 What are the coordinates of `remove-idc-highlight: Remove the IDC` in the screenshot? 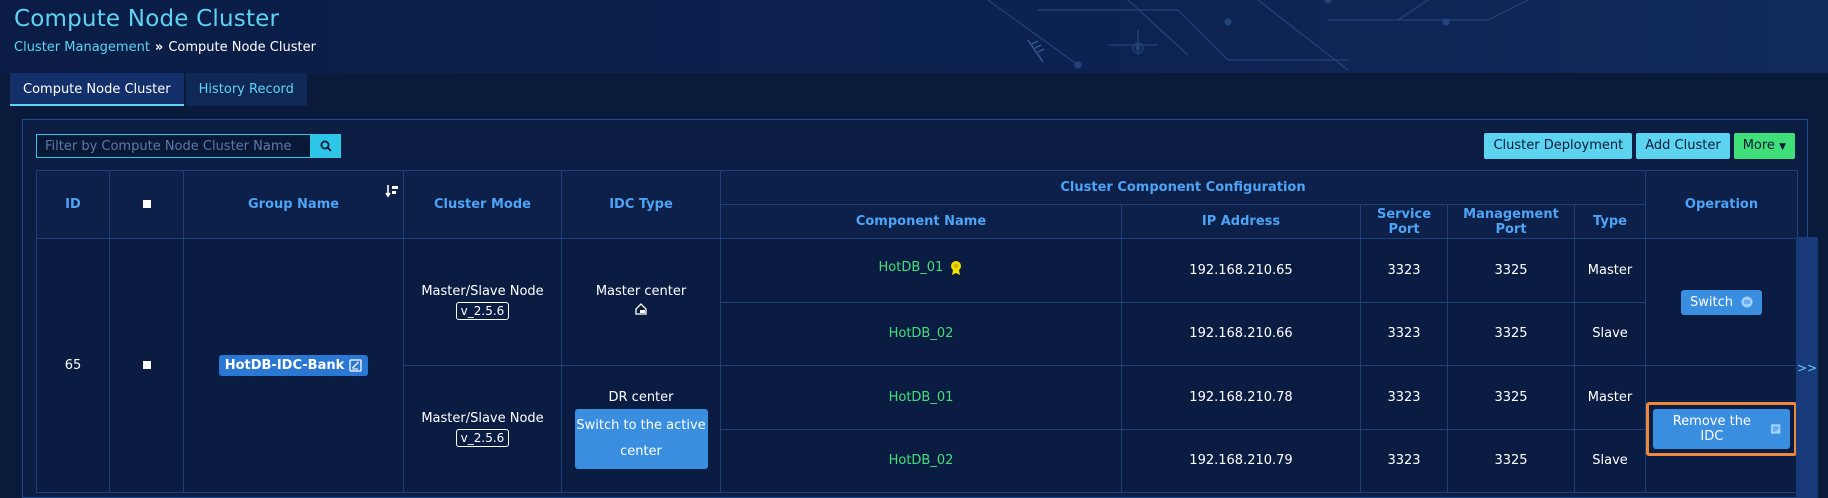 It's located at (1721, 429).